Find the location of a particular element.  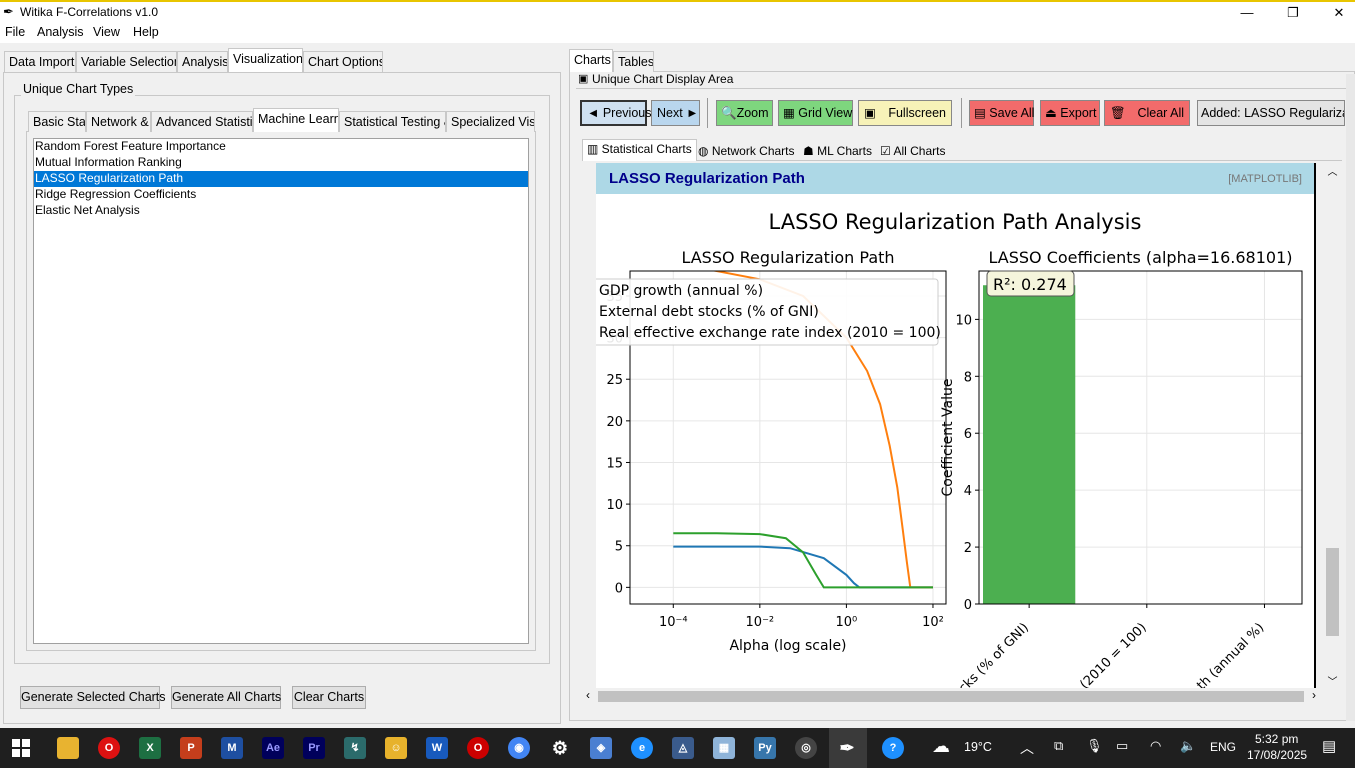

grid-icon: ▦ is located at coordinates (791, 113).